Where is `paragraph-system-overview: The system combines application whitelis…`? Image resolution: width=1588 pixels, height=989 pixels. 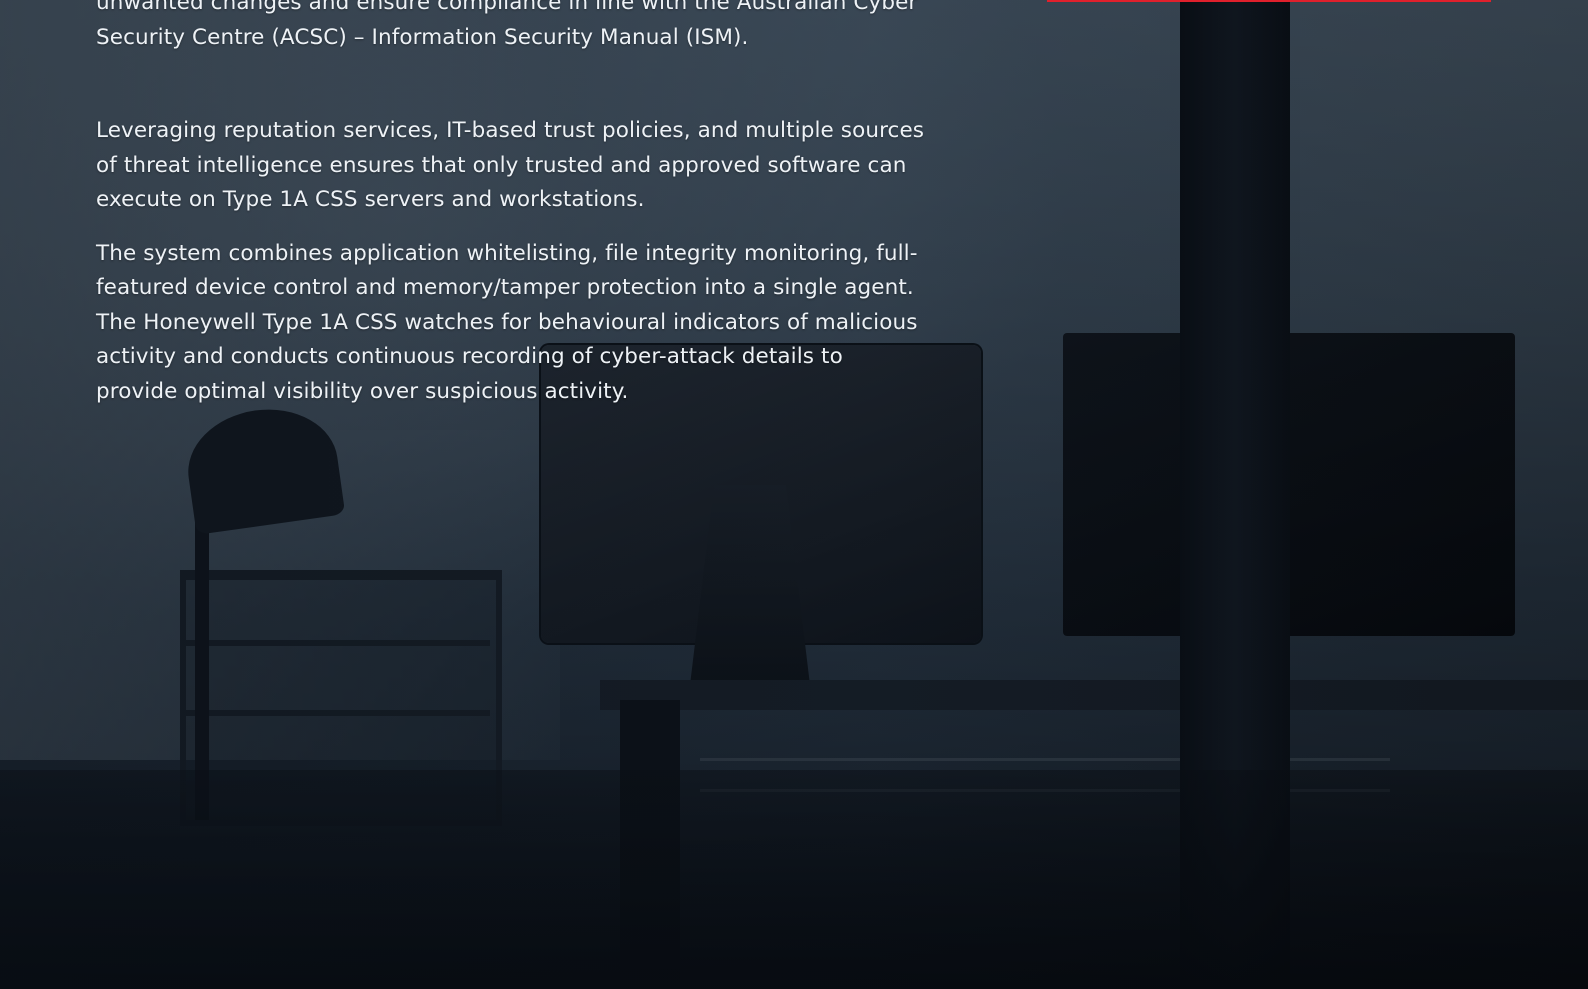
paragraph-system-overview: The system combines application whitelis… is located at coordinates (507, 322).